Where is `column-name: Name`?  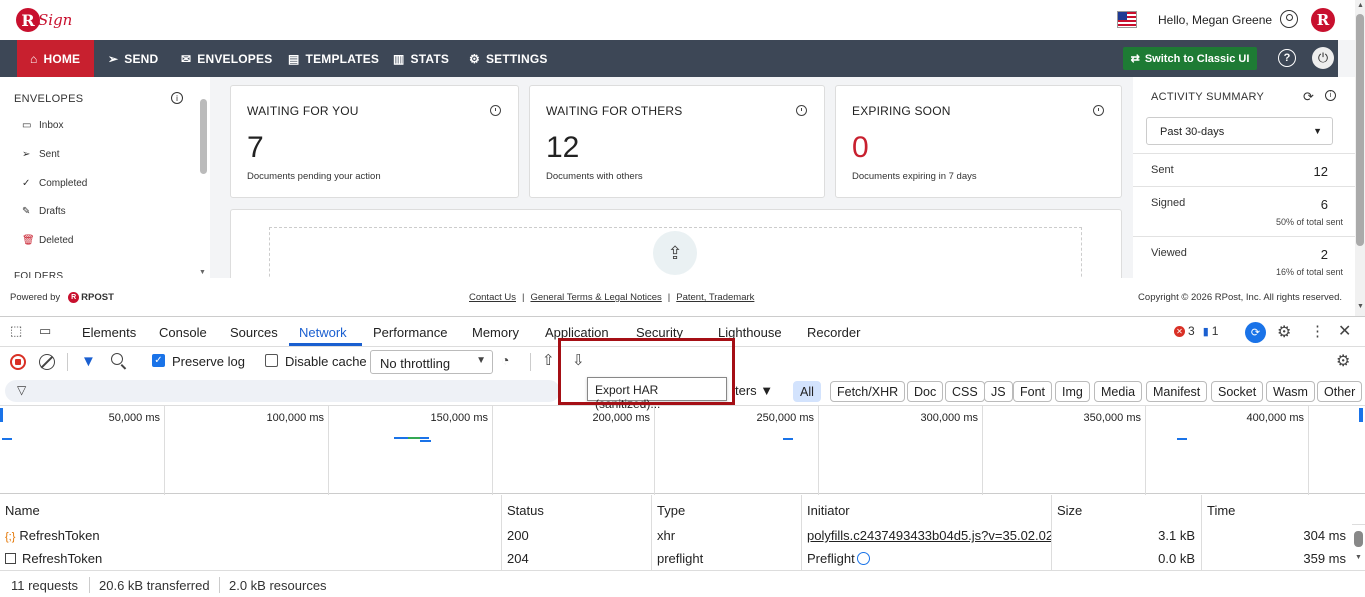
column-name: Name is located at coordinates (250, 510).